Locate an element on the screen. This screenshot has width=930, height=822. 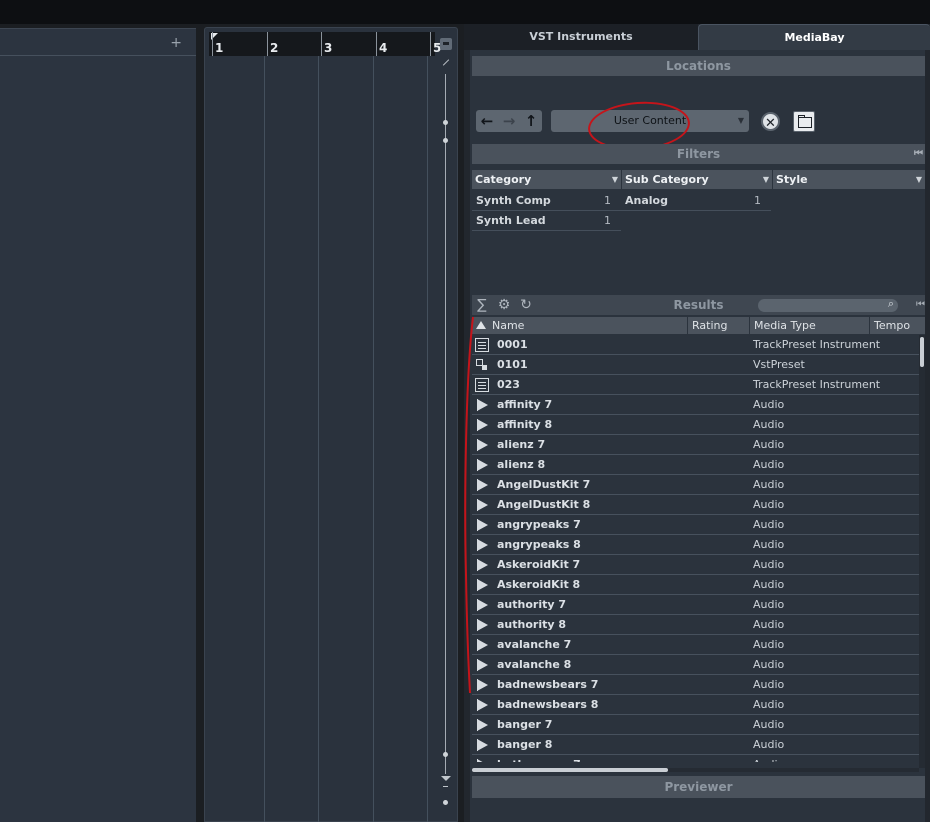
back-arrow-icon: ← is located at coordinates (487, 121).